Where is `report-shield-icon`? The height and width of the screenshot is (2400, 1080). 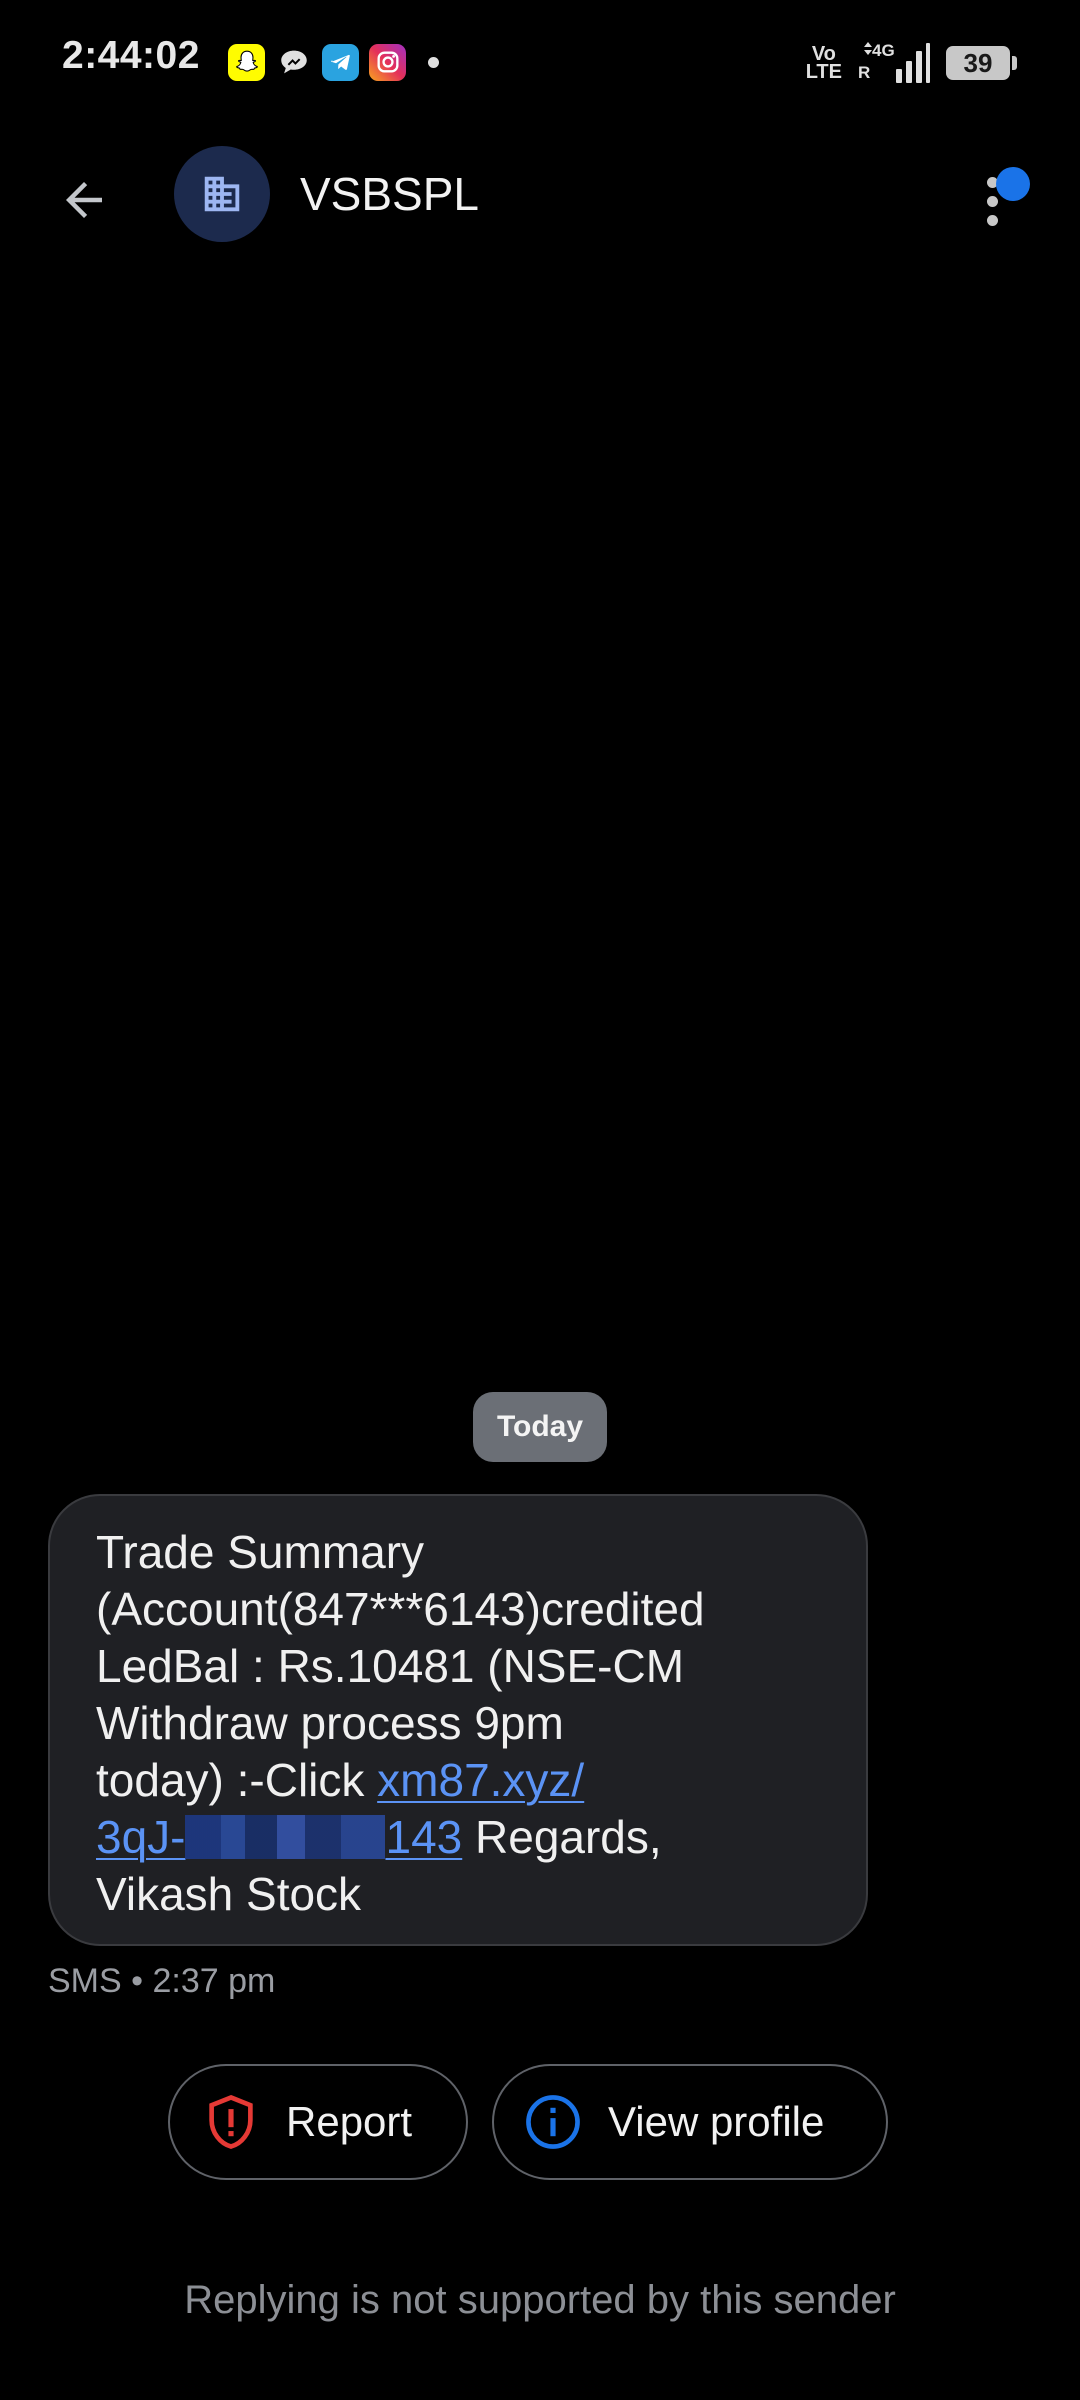 report-shield-icon is located at coordinates (231, 2121).